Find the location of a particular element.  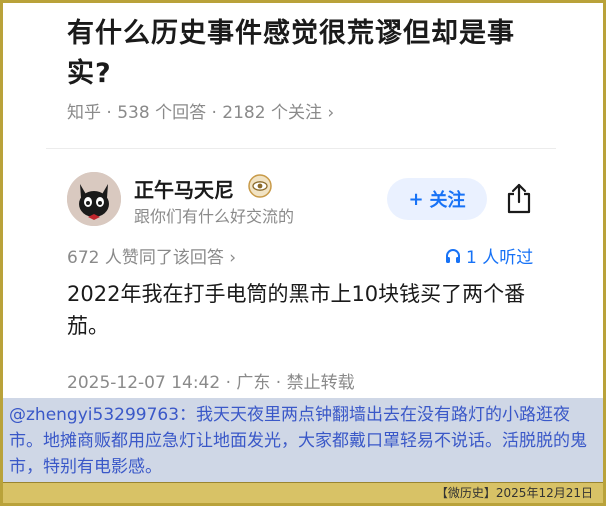

author-name: 正午马天尼 is located at coordinates (184, 188).